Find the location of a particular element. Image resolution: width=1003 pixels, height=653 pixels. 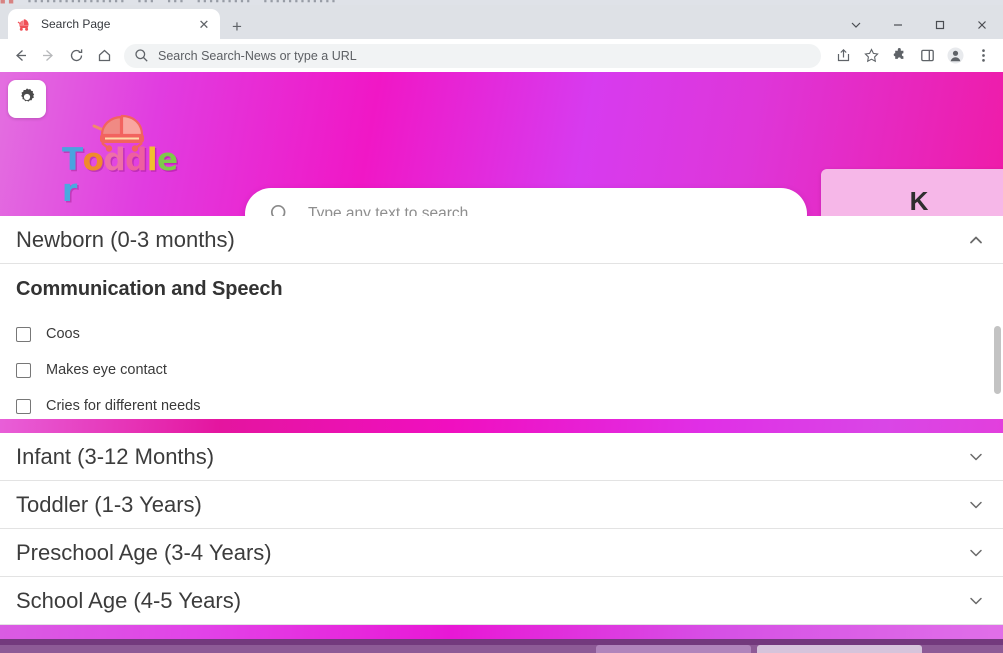

section-title: Communication and Speech is located at coordinates (149, 289).